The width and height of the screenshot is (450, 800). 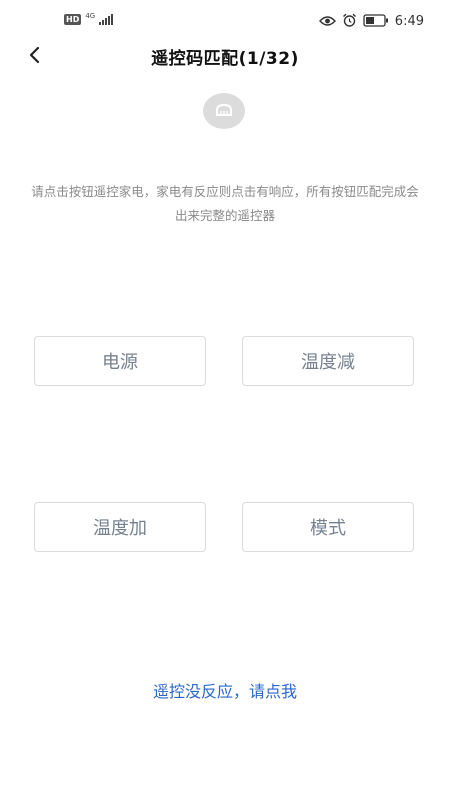 What do you see at coordinates (224, 111) in the screenshot?
I see `ac-unit-icon` at bounding box center [224, 111].